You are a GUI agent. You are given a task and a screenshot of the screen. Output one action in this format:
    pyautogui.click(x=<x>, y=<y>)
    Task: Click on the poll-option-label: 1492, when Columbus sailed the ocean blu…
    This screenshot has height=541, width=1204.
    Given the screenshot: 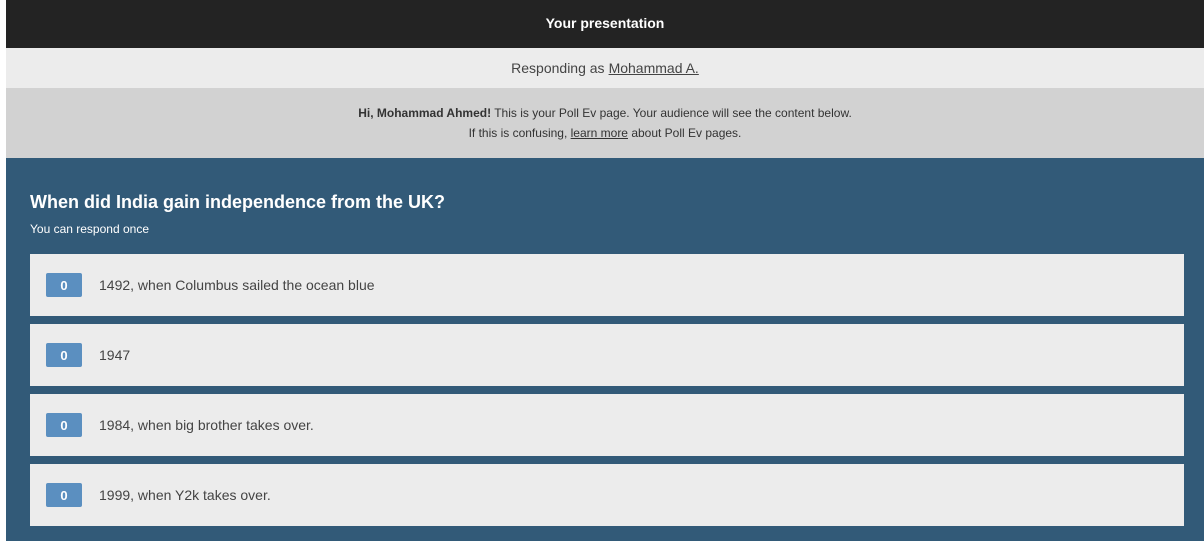 What is the action you would take?
    pyautogui.click(x=237, y=285)
    